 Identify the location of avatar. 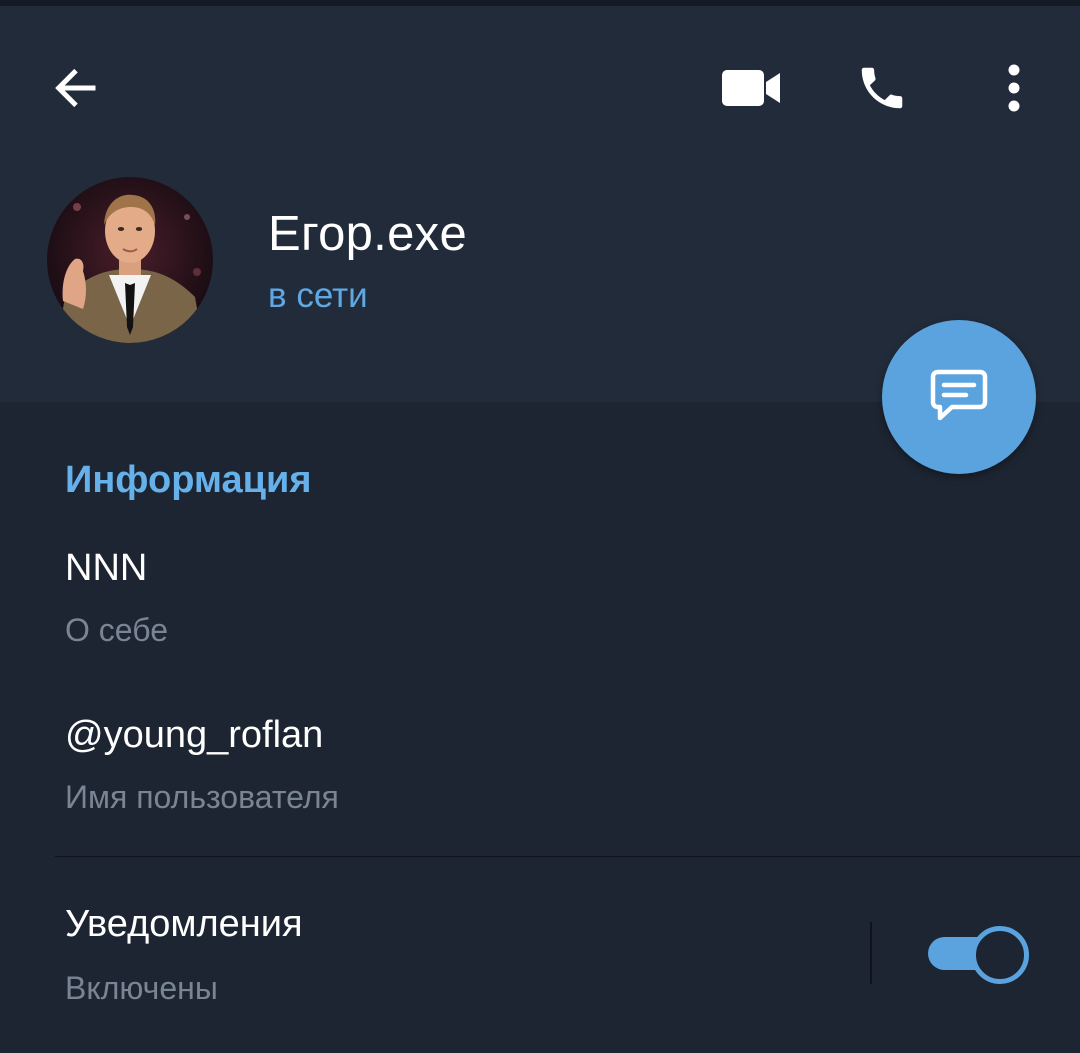
(130, 260).